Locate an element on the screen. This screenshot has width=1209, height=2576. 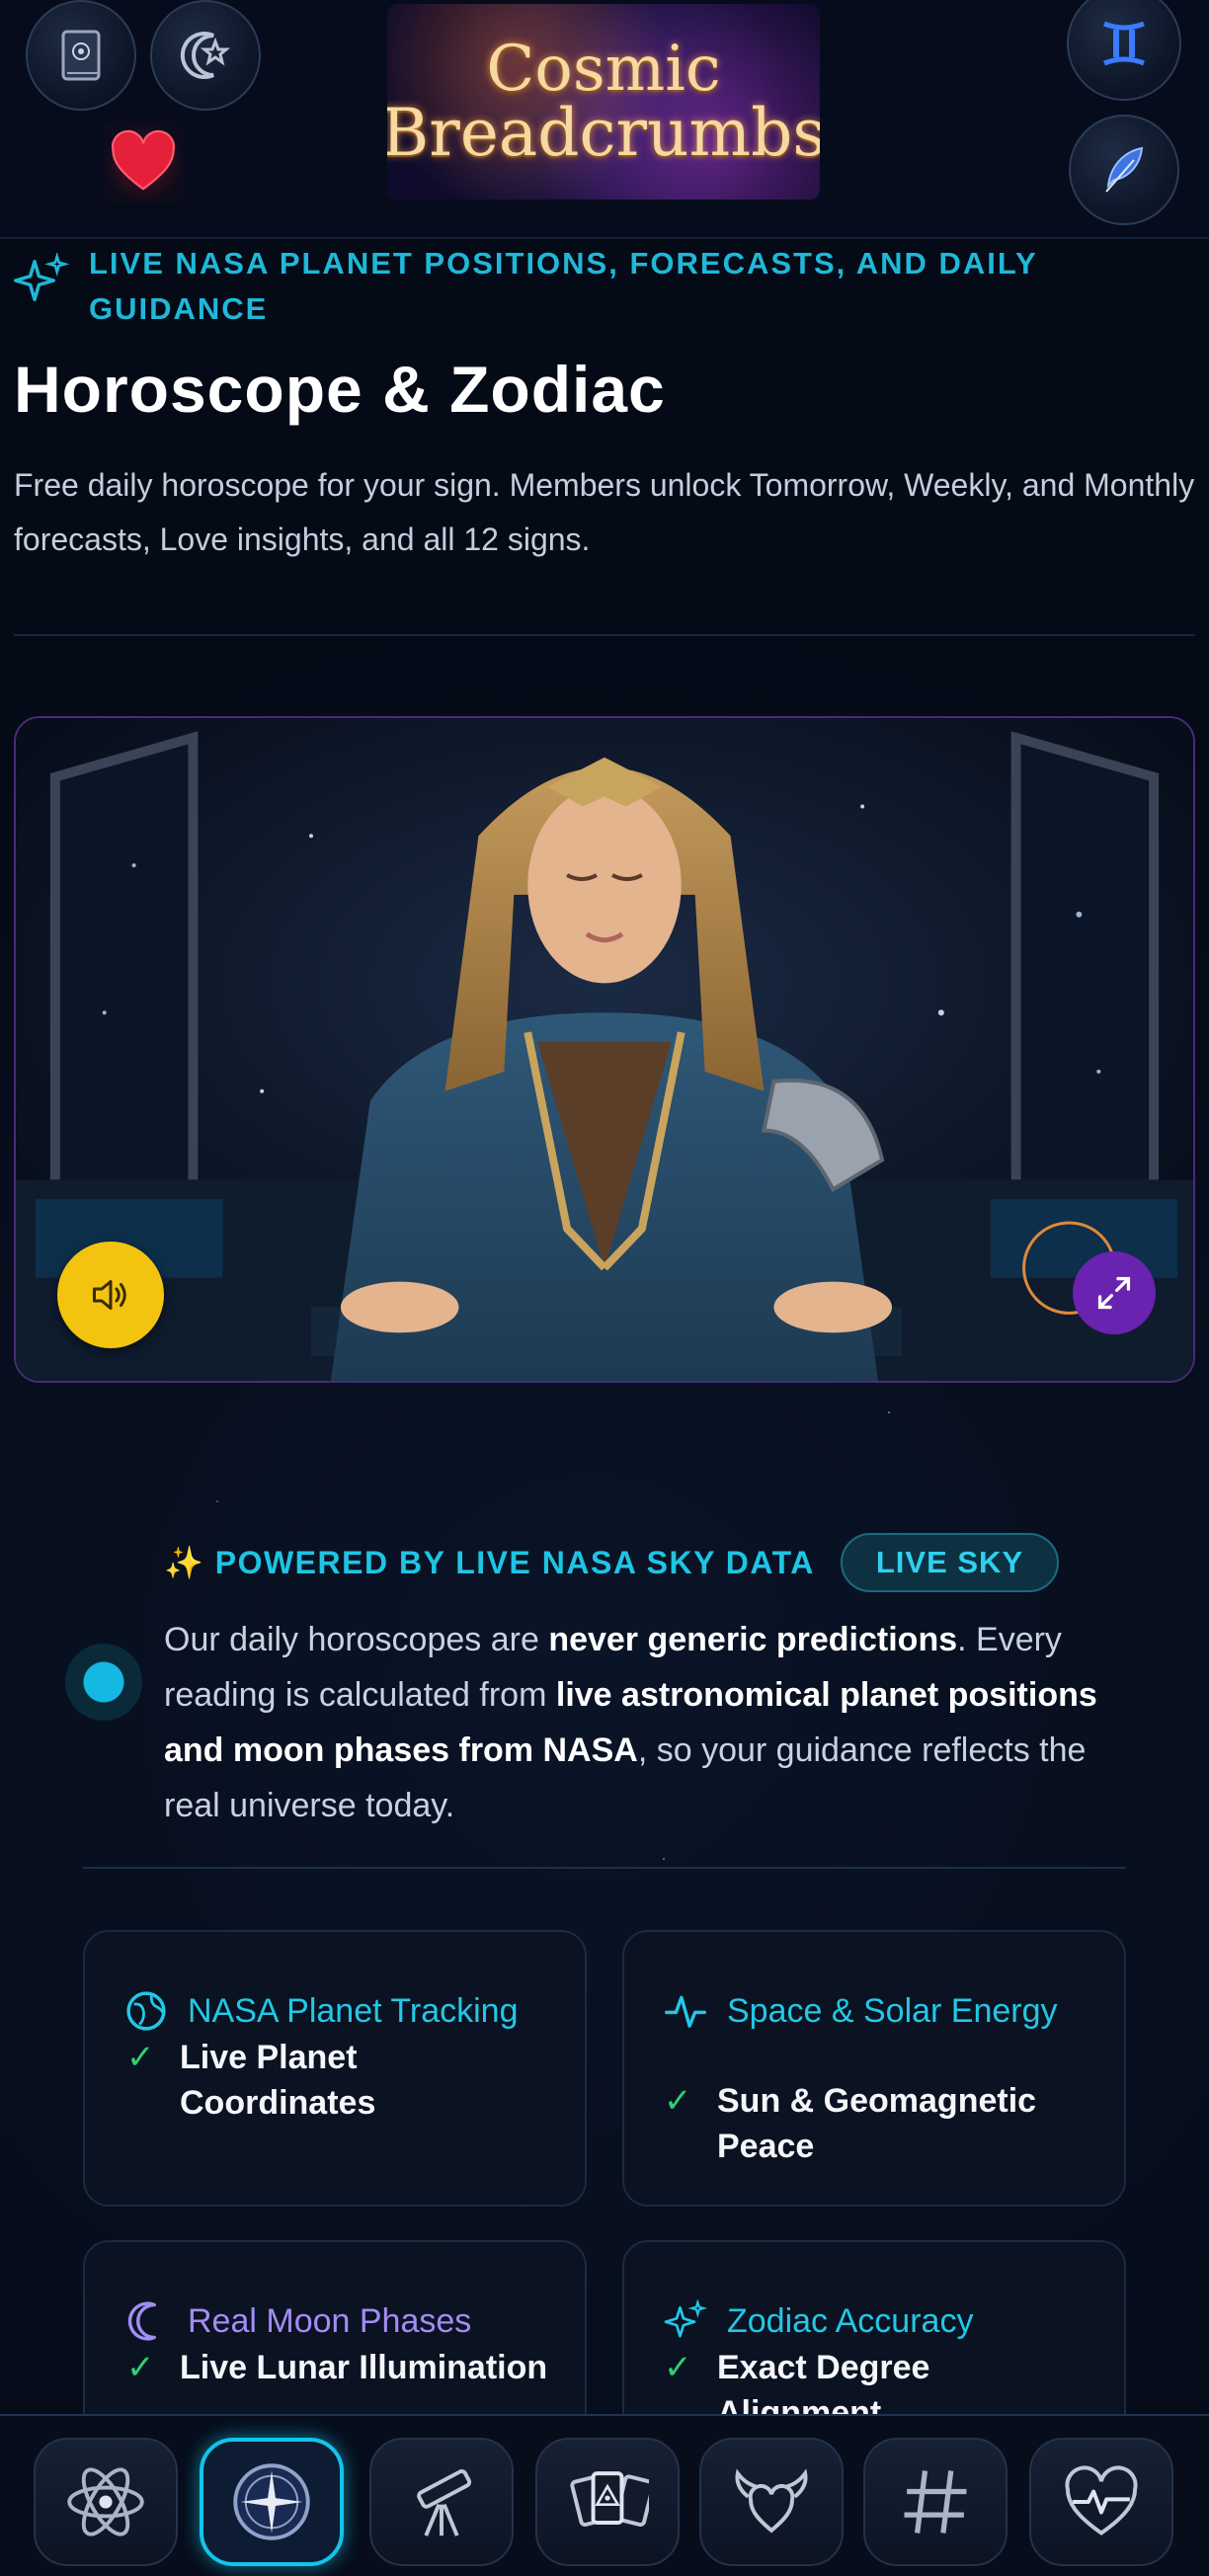
expand-icon is located at coordinates (1114, 1293).